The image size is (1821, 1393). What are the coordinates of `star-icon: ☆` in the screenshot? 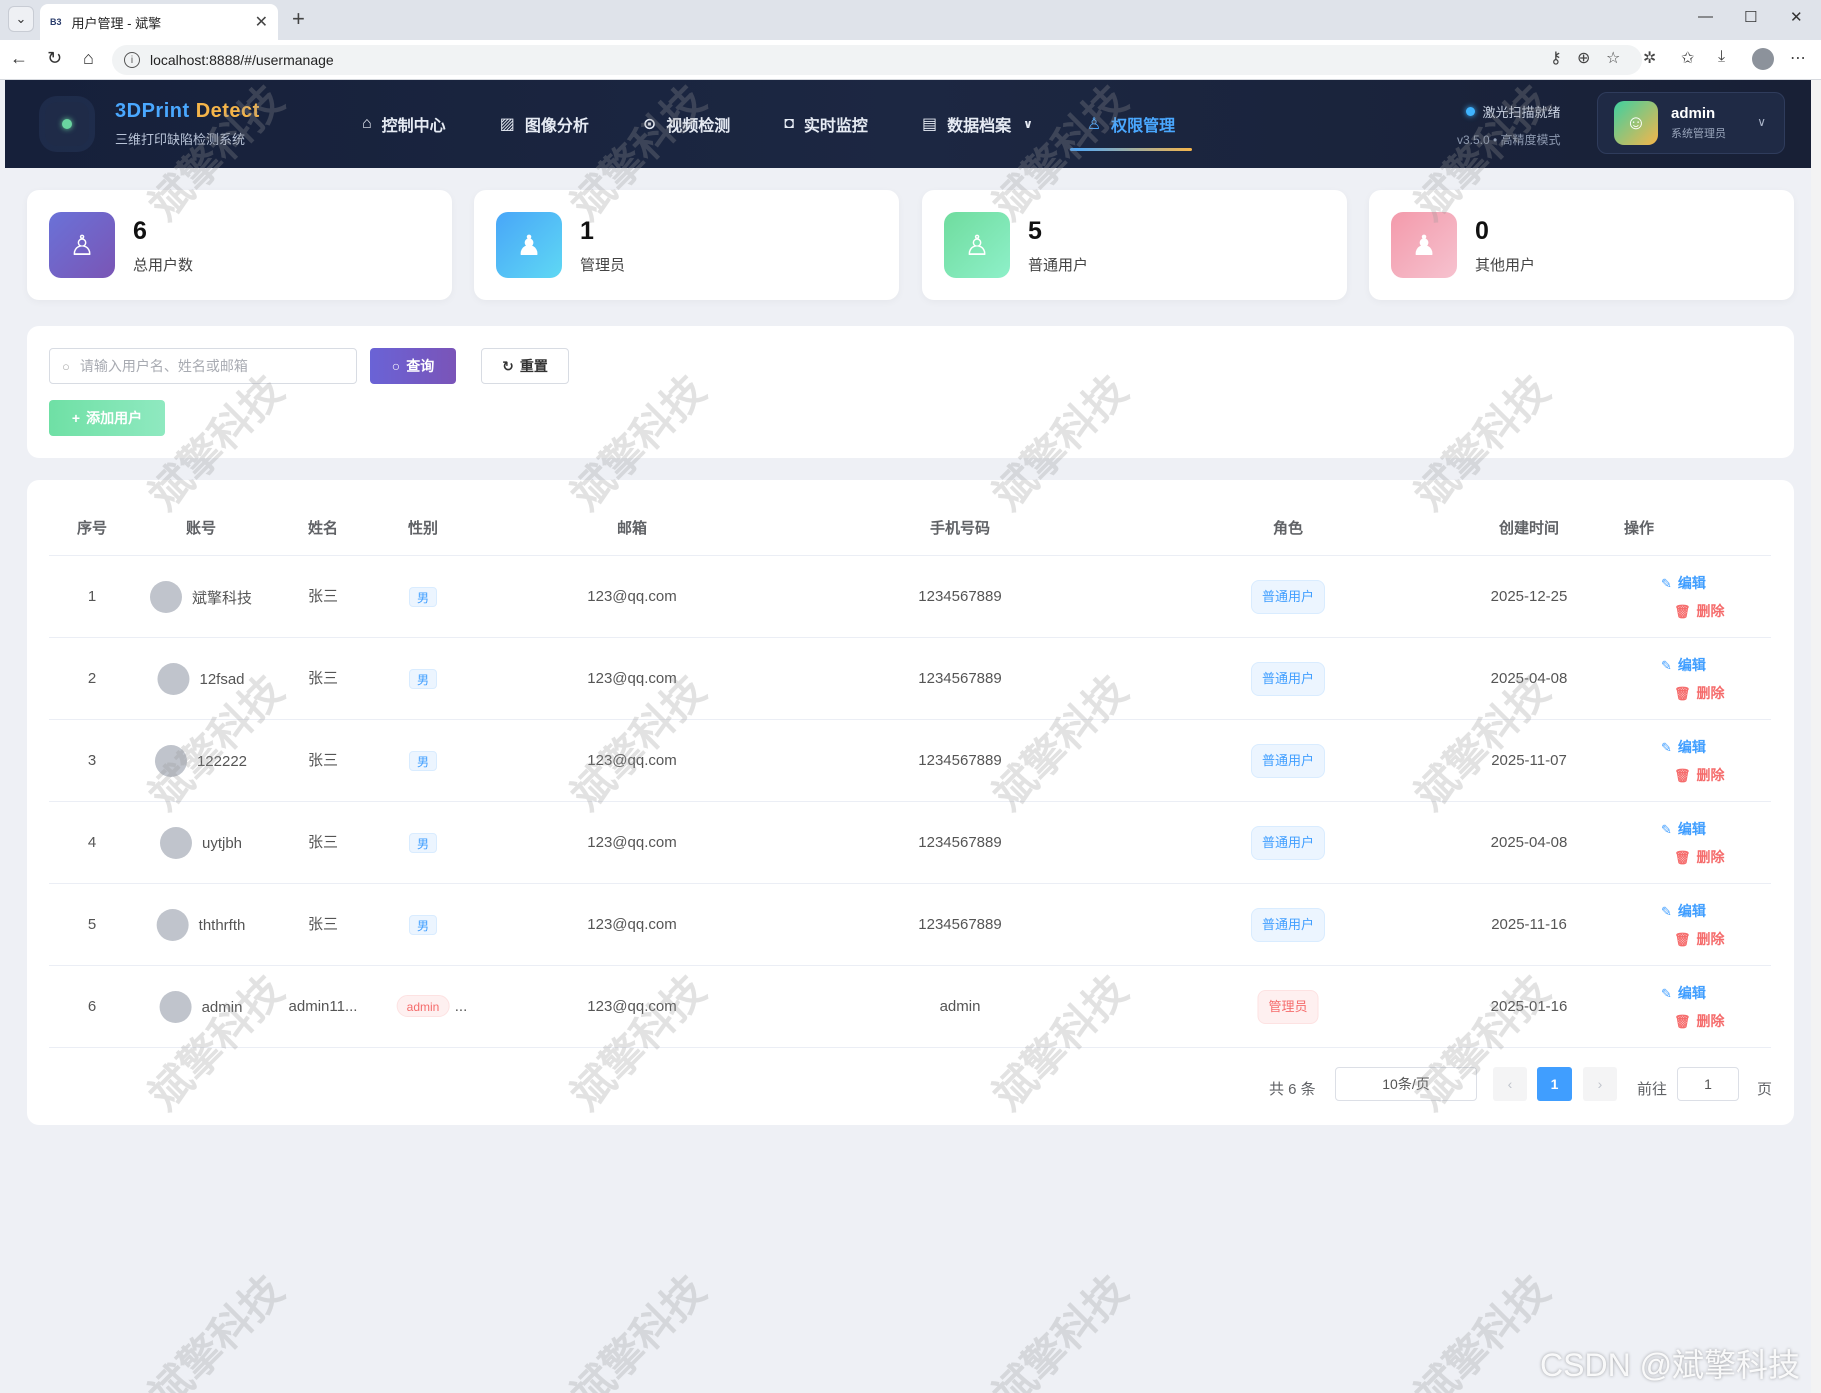 It's located at (1613, 58).